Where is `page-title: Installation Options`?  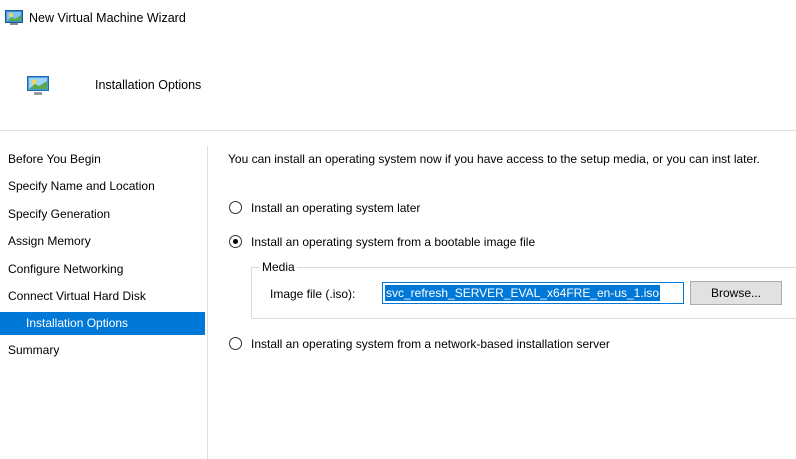 page-title: Installation Options is located at coordinates (148, 85).